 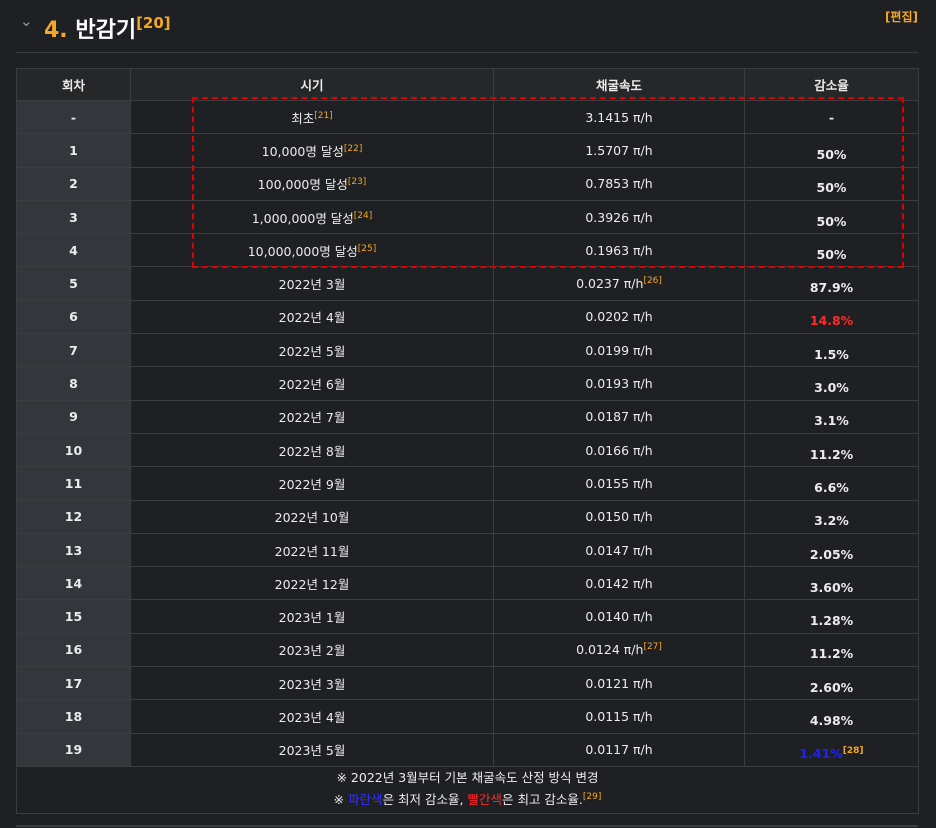 What do you see at coordinates (652, 647) in the screenshot?
I see `mining-rate-ref-link: [27]` at bounding box center [652, 647].